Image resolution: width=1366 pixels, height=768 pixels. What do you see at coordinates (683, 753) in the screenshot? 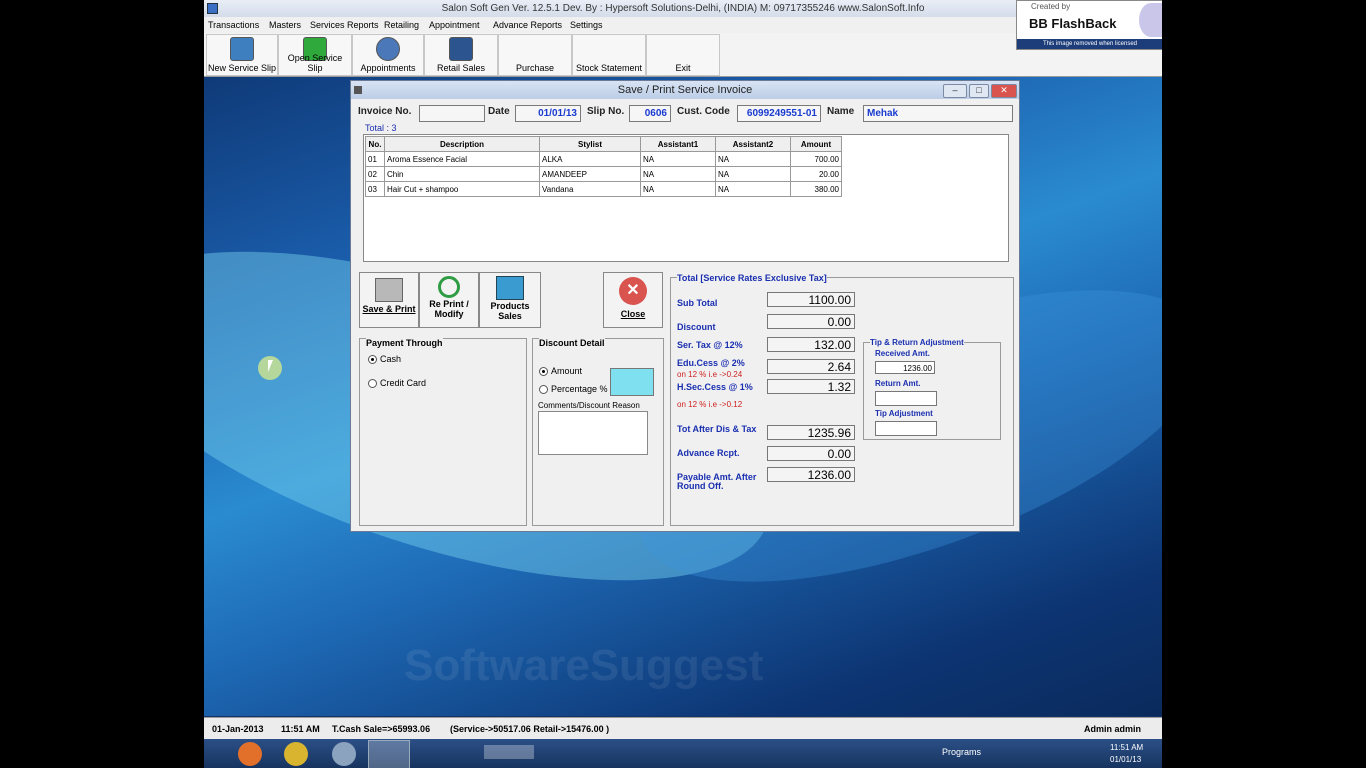
I see `taskbar: Programs 11:51 AM 01/01/13` at bounding box center [683, 753].